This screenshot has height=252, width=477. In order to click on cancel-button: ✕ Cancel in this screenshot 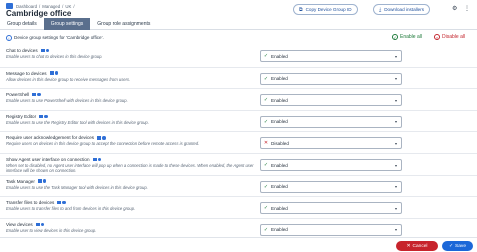, I will do `click(417, 246)`.